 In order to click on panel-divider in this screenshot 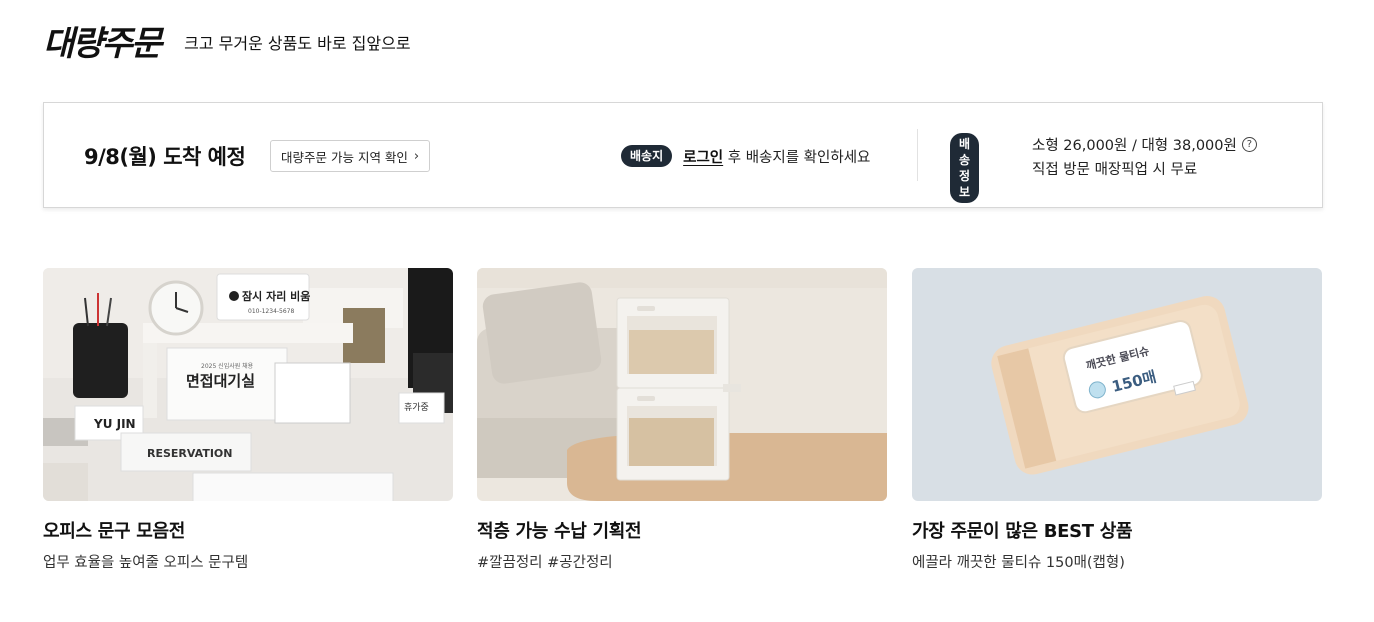, I will do `click(917, 155)`.